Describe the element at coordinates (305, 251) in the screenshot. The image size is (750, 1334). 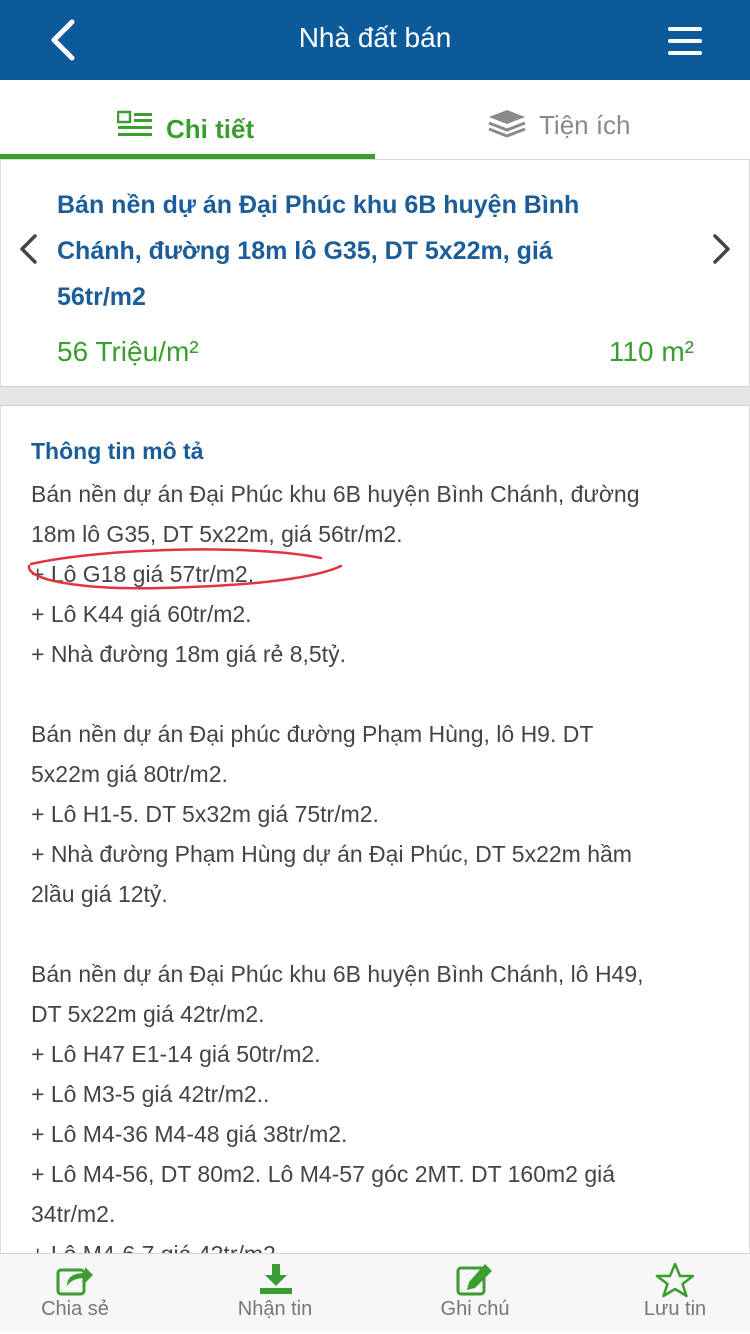
I see `listing-title-line: Chánh, đường 18m lô G35, DT 5x22m, giá` at that location.